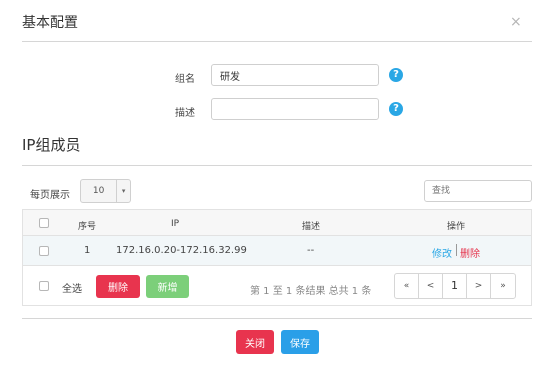 This screenshot has height=369, width=554. I want to click on last-page-button: », so click(503, 286).